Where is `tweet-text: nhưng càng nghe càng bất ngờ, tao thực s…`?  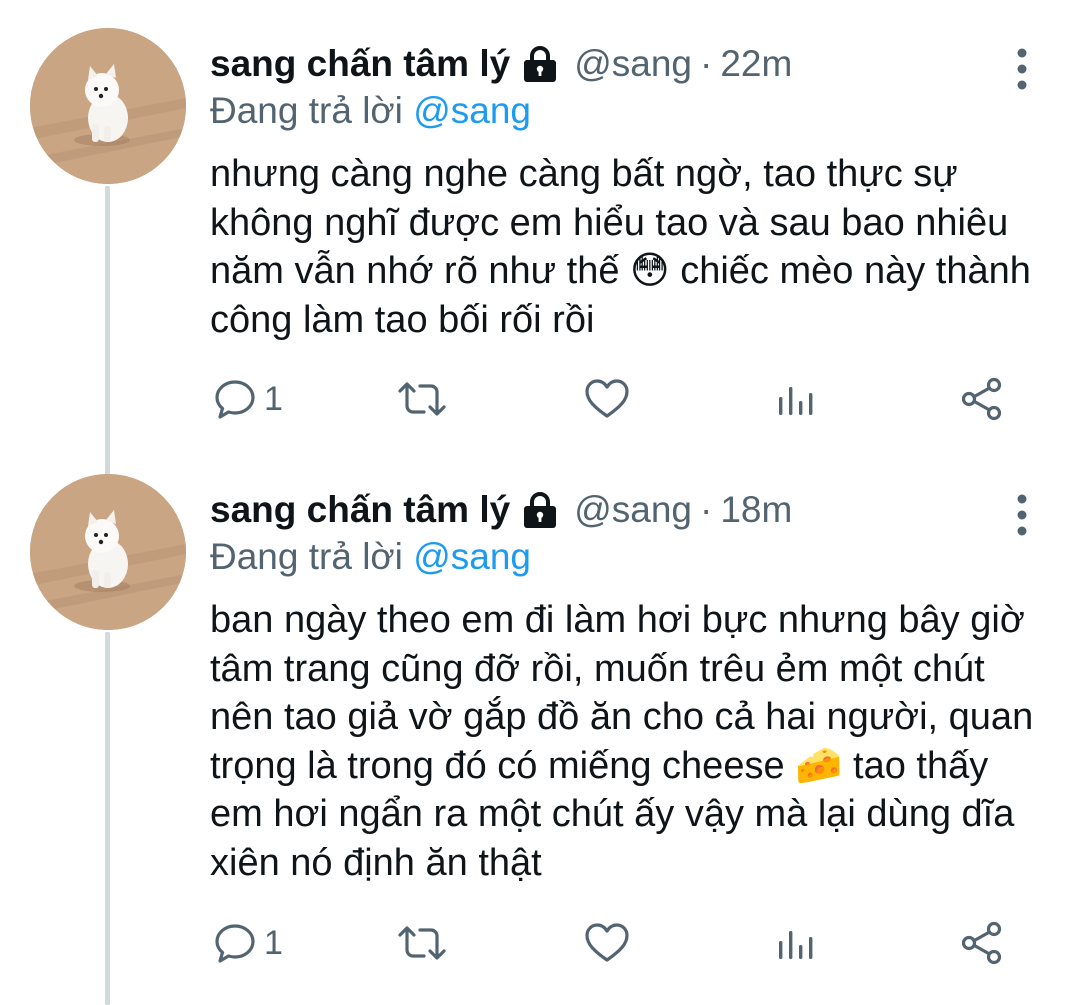 tweet-text: nhưng càng nghe càng bất ngờ, tao thực s… is located at coordinates (620, 247).